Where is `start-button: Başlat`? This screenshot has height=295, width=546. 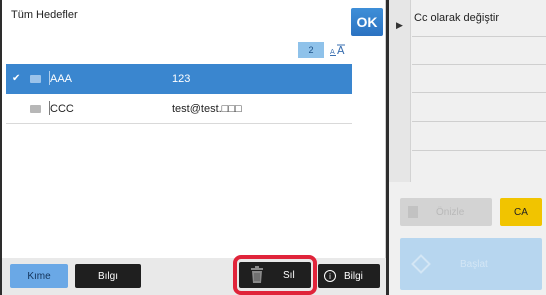 start-button: Başlat is located at coordinates (471, 264).